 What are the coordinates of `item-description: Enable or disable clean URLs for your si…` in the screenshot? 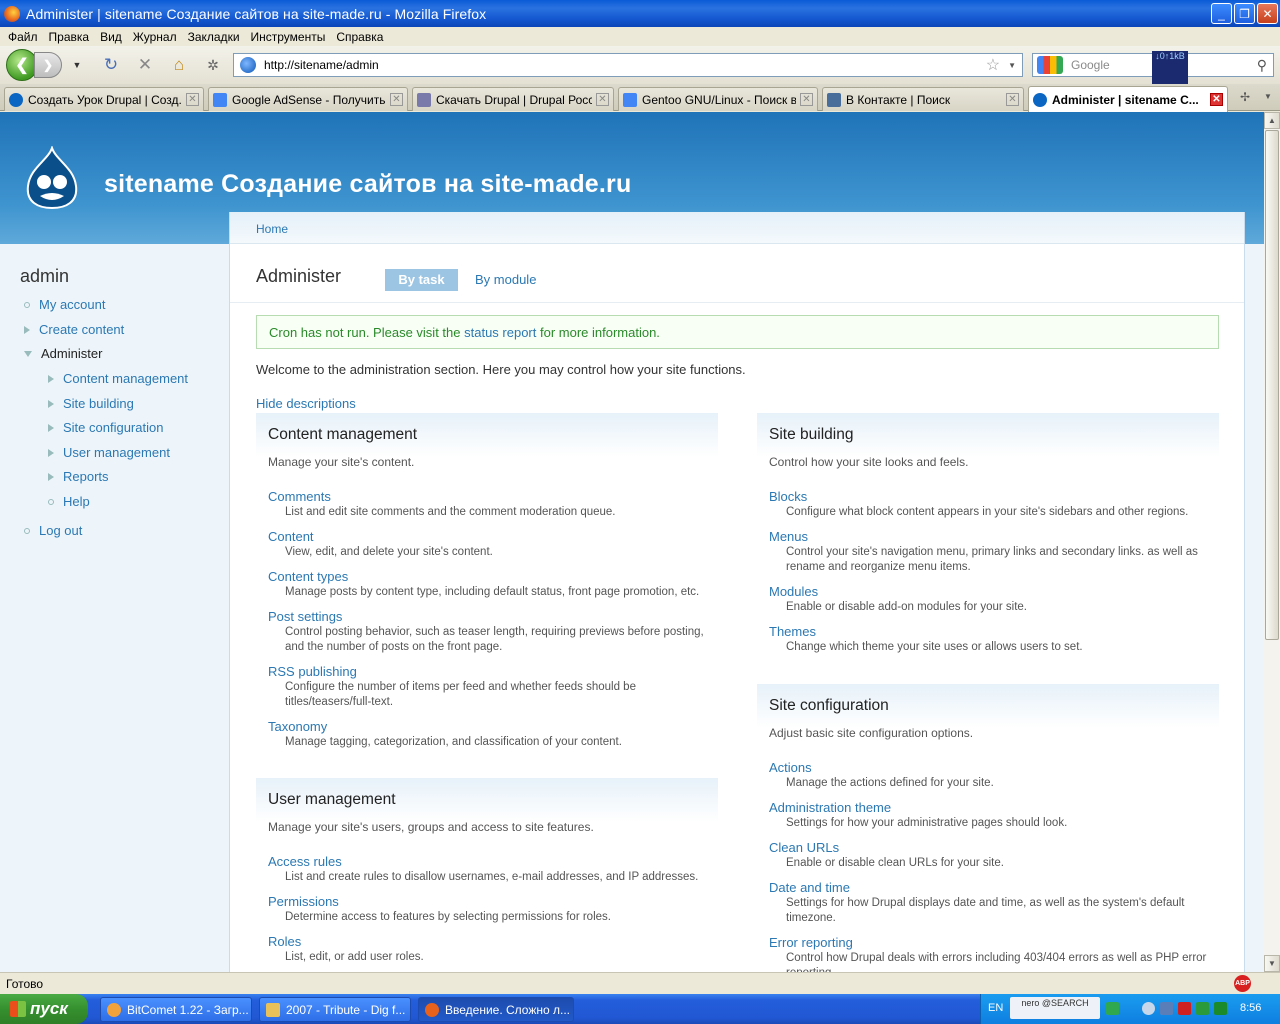 It's located at (895, 863).